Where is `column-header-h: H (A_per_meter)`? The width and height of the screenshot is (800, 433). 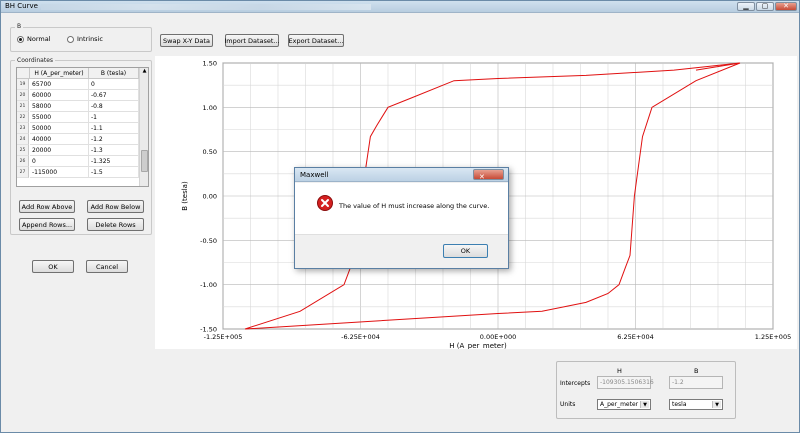 column-header-h: H (A_per_meter) is located at coordinates (59, 73).